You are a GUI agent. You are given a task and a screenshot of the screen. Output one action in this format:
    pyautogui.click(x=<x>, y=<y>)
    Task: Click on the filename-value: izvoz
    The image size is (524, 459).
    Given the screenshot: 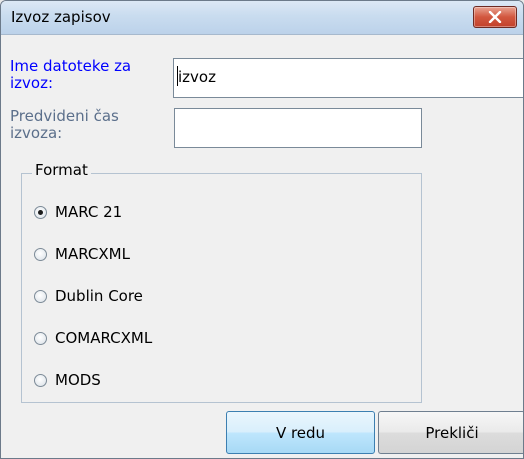 What is the action you would take?
    pyautogui.click(x=197, y=77)
    